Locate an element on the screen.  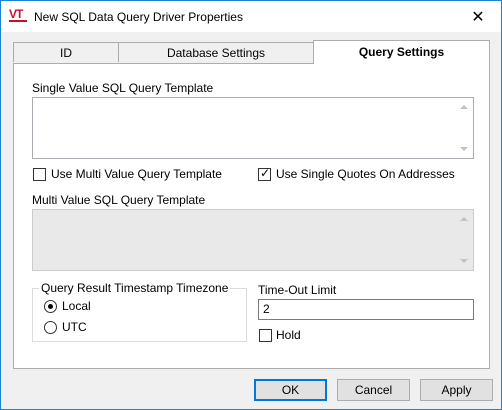
radio-utc is located at coordinates (50, 327).